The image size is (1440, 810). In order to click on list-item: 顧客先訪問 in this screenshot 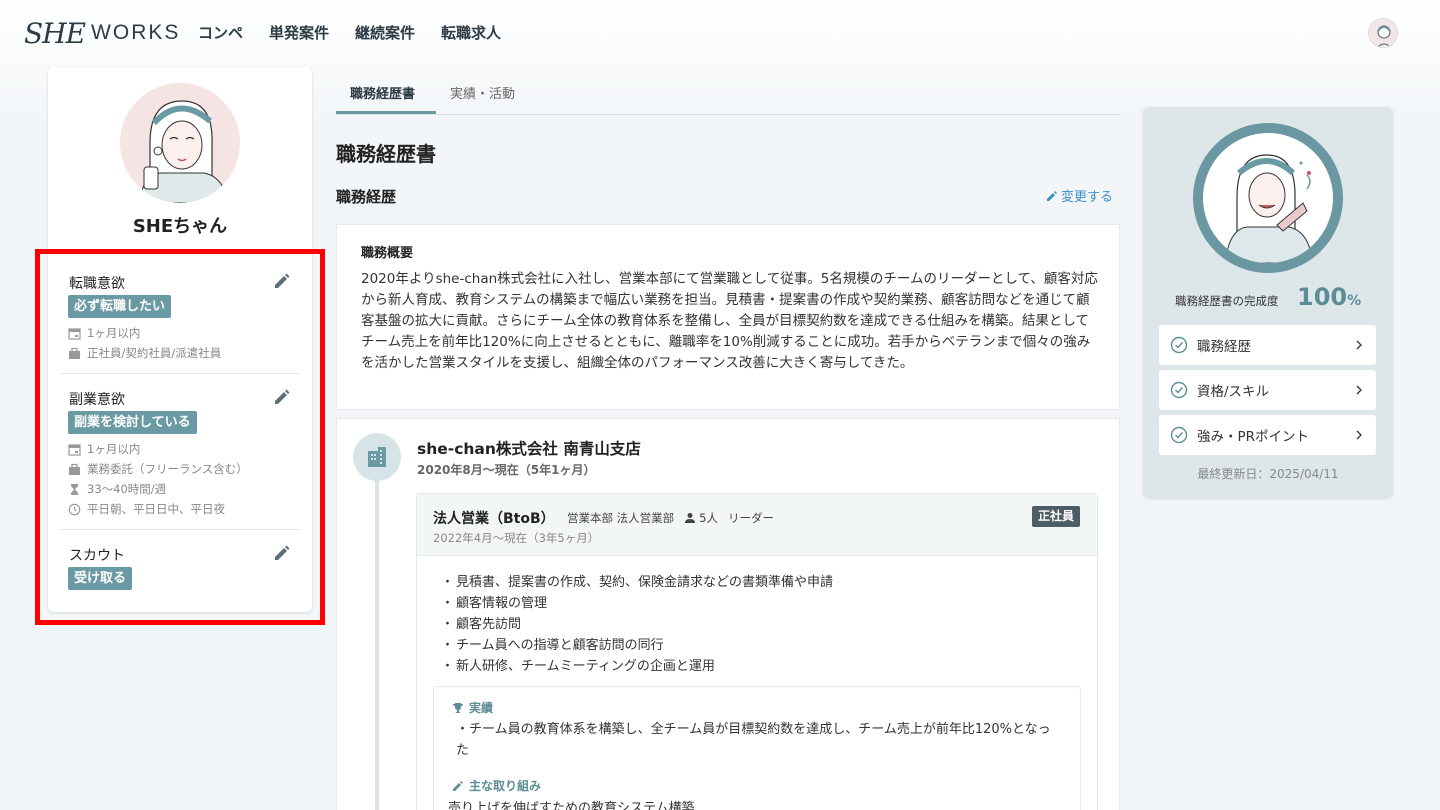, I will do `click(637, 624)`.